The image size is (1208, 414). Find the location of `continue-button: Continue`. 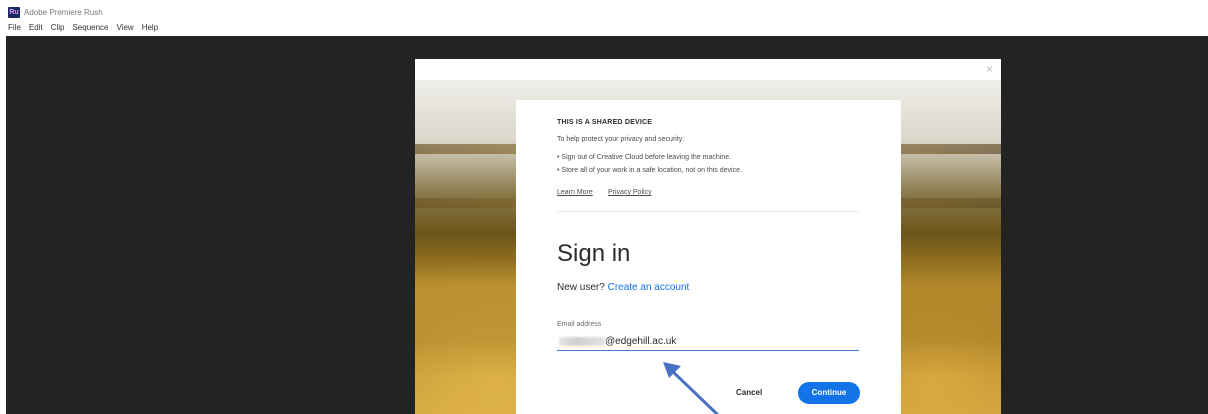

continue-button: Continue is located at coordinates (829, 393).